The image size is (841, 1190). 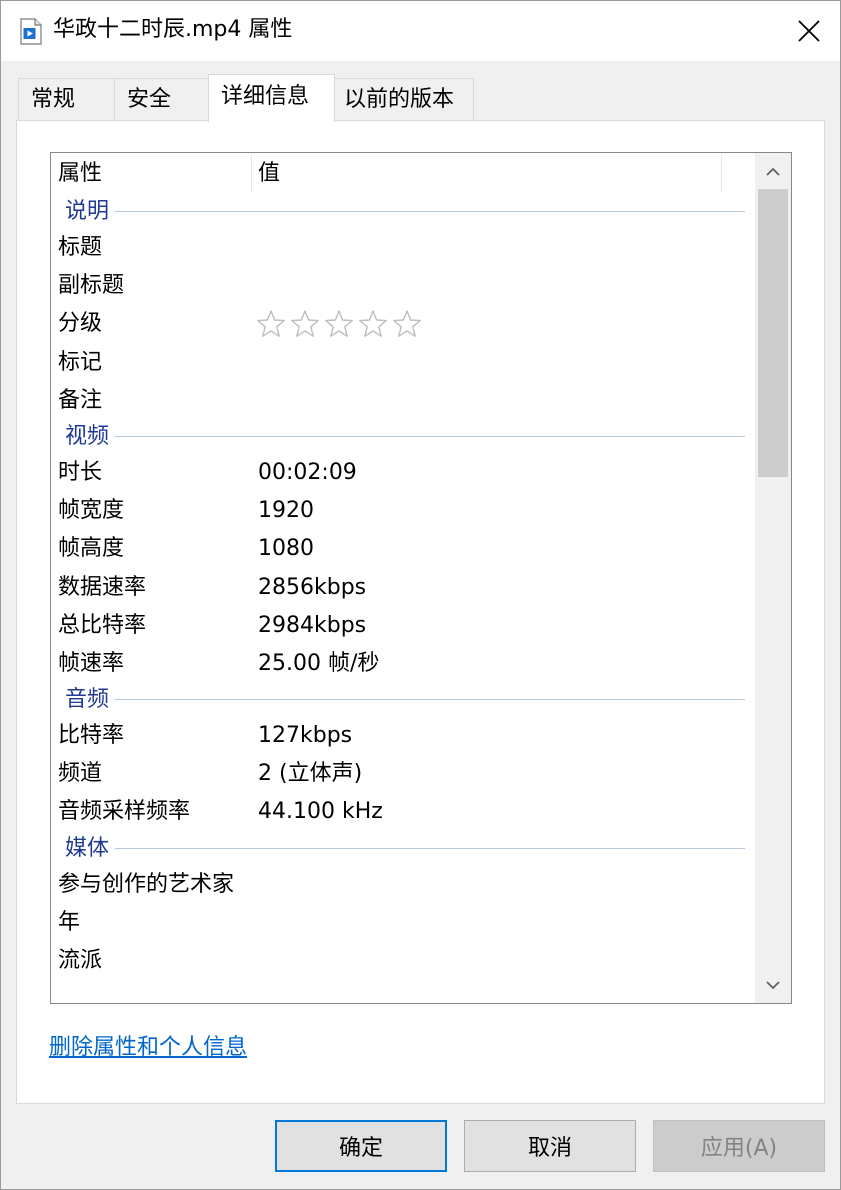 I want to click on column-header-value: 值, so click(x=486, y=174).